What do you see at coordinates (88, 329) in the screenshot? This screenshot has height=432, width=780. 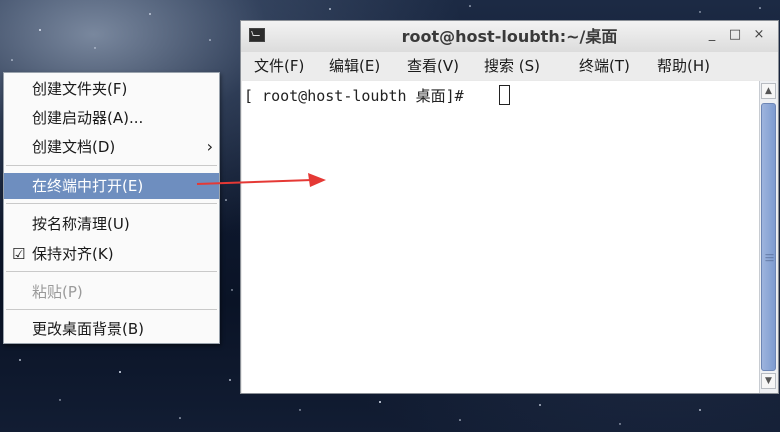 I see `menu-item-label: 更改桌面背景(B)` at bounding box center [88, 329].